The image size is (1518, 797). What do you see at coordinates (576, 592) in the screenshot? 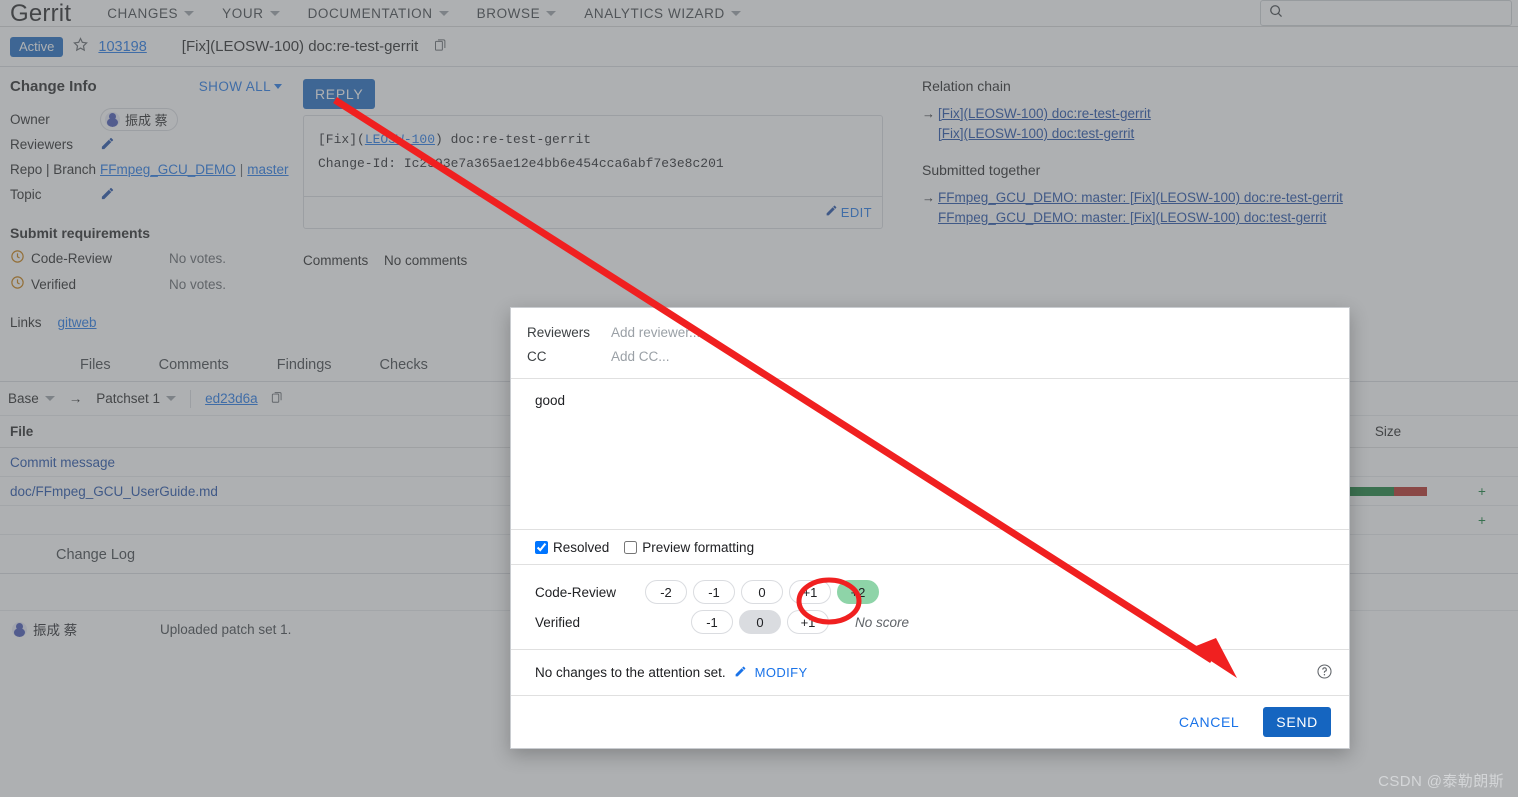
I see `label-name: Code-Review` at bounding box center [576, 592].